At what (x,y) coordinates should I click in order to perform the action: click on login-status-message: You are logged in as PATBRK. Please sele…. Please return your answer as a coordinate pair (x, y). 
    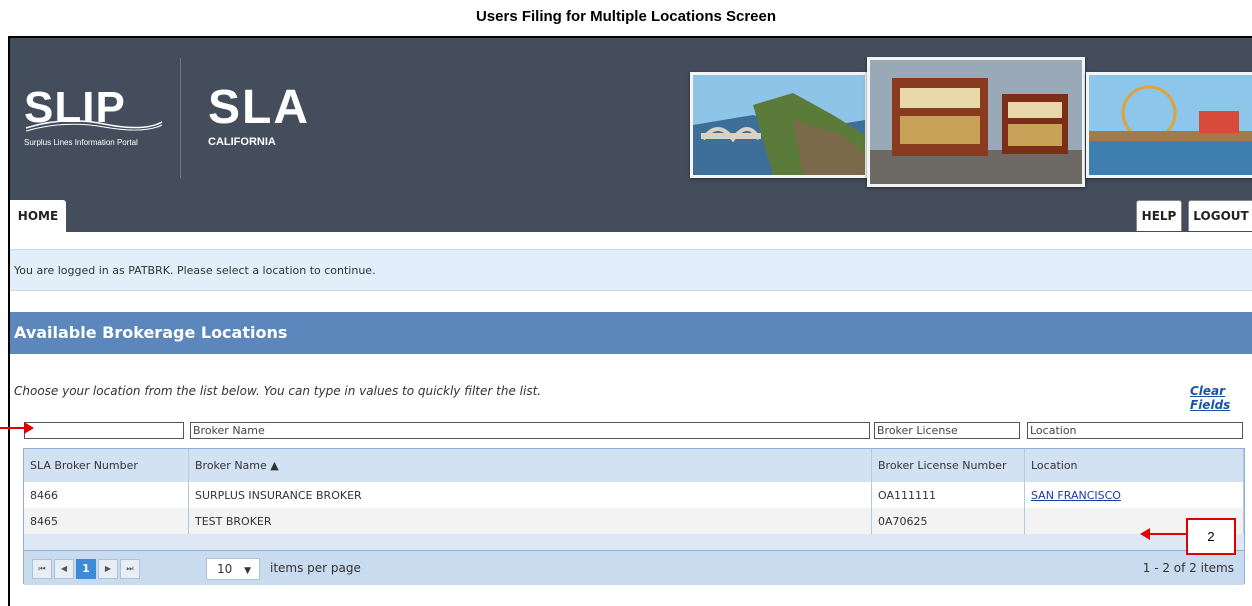
    Looking at the image, I should click on (631, 270).